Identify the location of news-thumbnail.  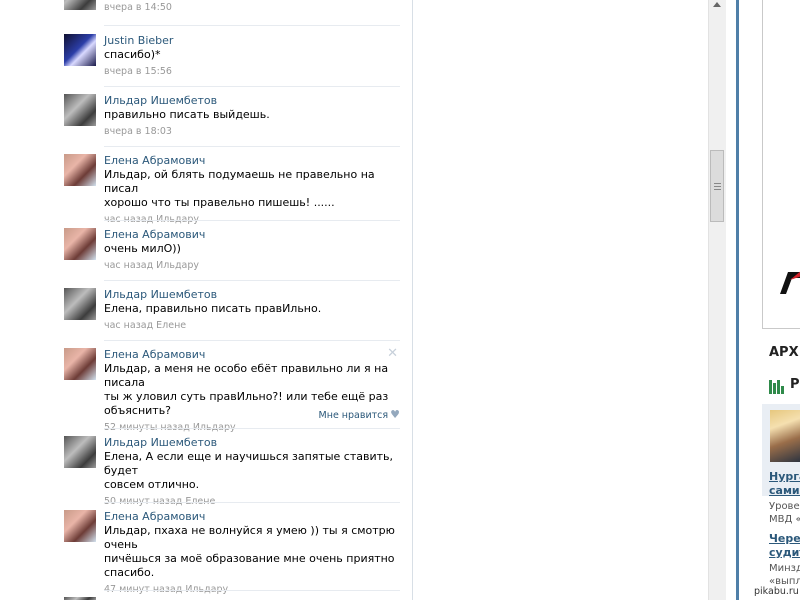
(785, 436).